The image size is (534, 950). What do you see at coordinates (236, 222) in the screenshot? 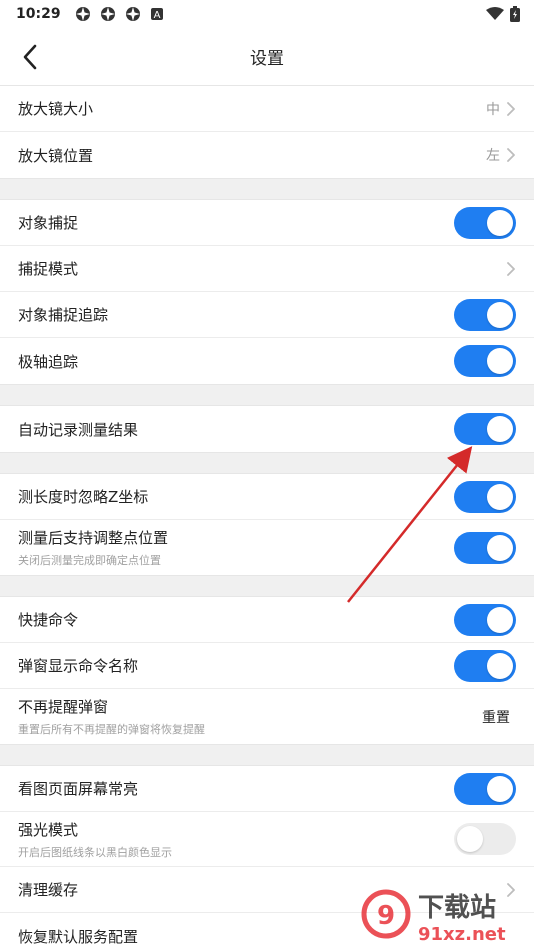
I see `row-text: 对象捕捉` at bounding box center [236, 222].